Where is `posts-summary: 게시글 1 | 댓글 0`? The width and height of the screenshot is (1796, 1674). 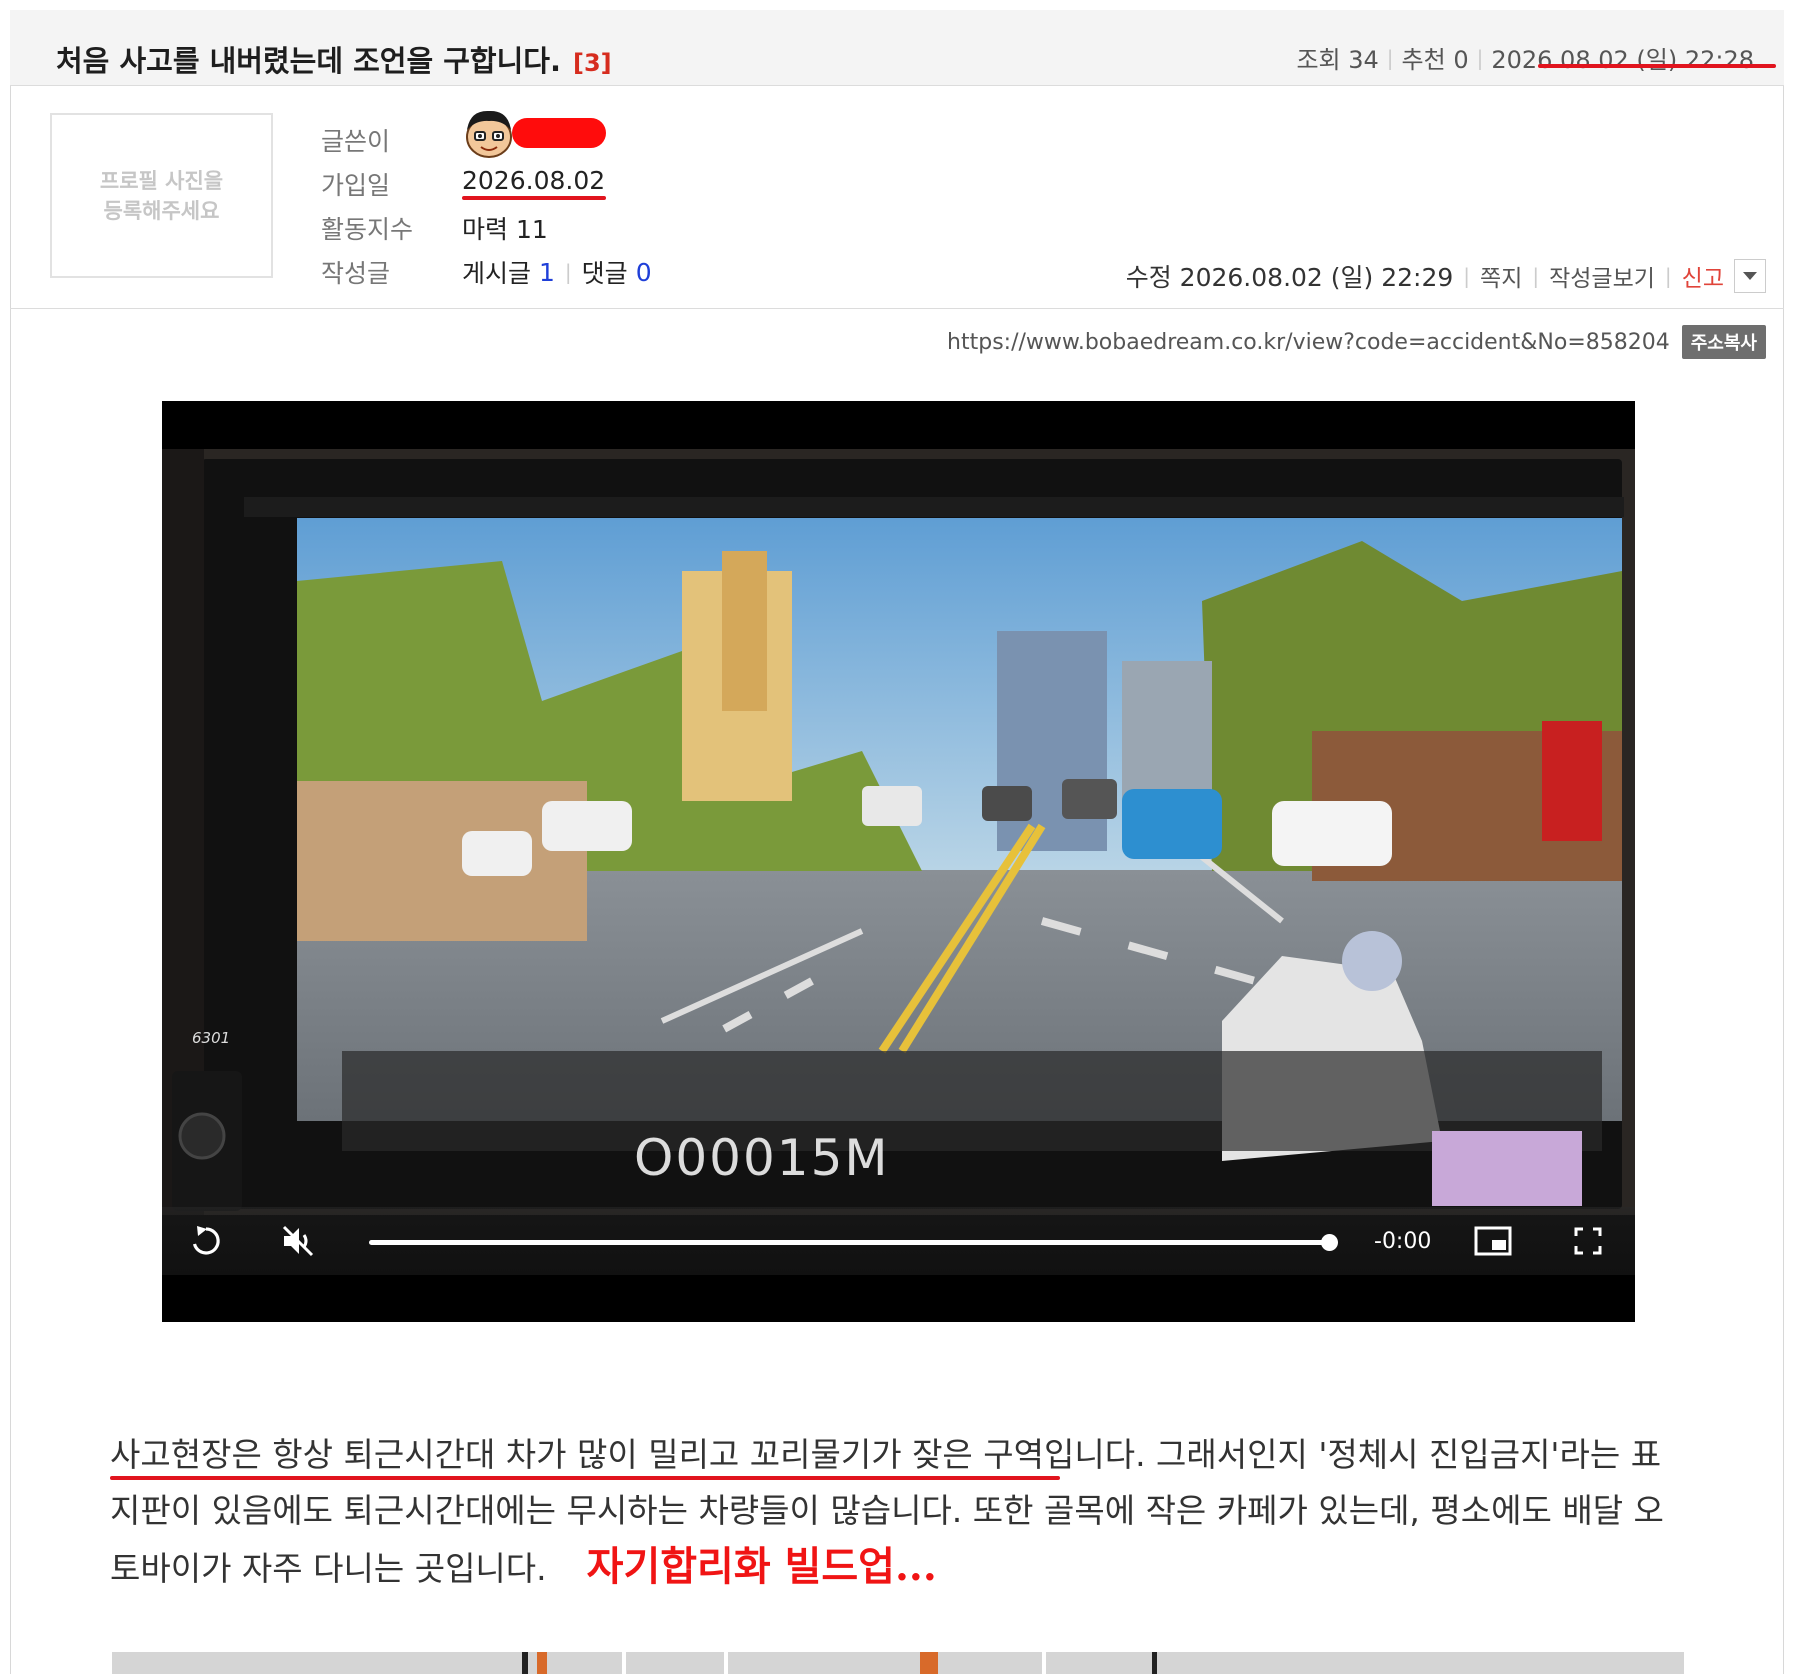
posts-summary: 게시글 1 | 댓글 0 is located at coordinates (557, 272).